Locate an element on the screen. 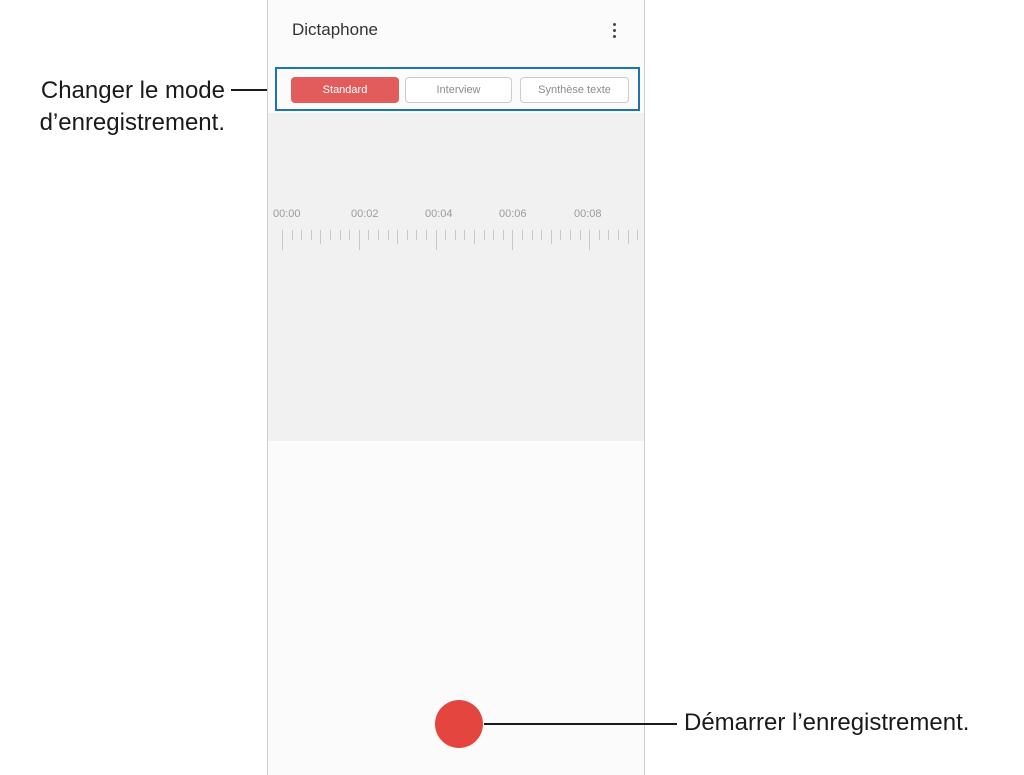 The height and width of the screenshot is (775, 1024). mode-synthese-texte-button: Synthèse texte is located at coordinates (574, 90).